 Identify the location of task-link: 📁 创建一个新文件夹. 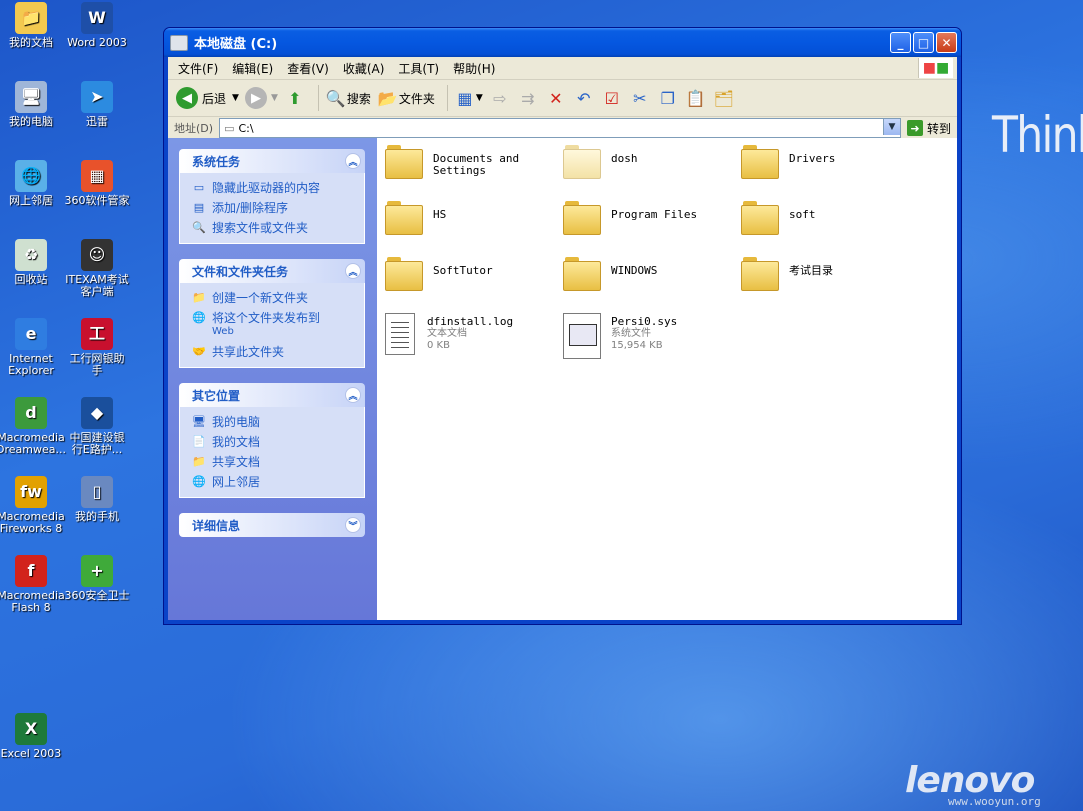
(273, 298).